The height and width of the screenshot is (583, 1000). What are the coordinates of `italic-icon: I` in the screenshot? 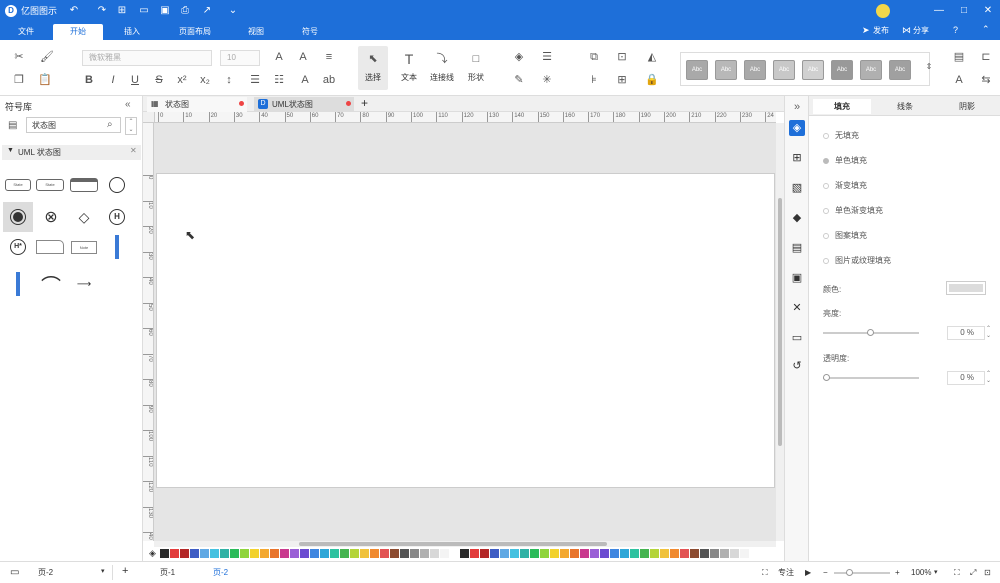 It's located at (113, 80).